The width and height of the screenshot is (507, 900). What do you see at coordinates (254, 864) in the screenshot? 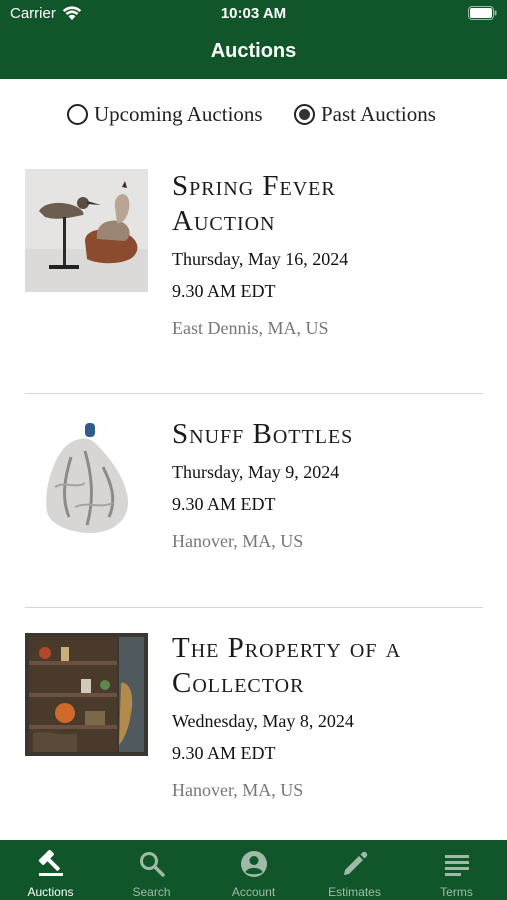
I see `account-icon` at bounding box center [254, 864].